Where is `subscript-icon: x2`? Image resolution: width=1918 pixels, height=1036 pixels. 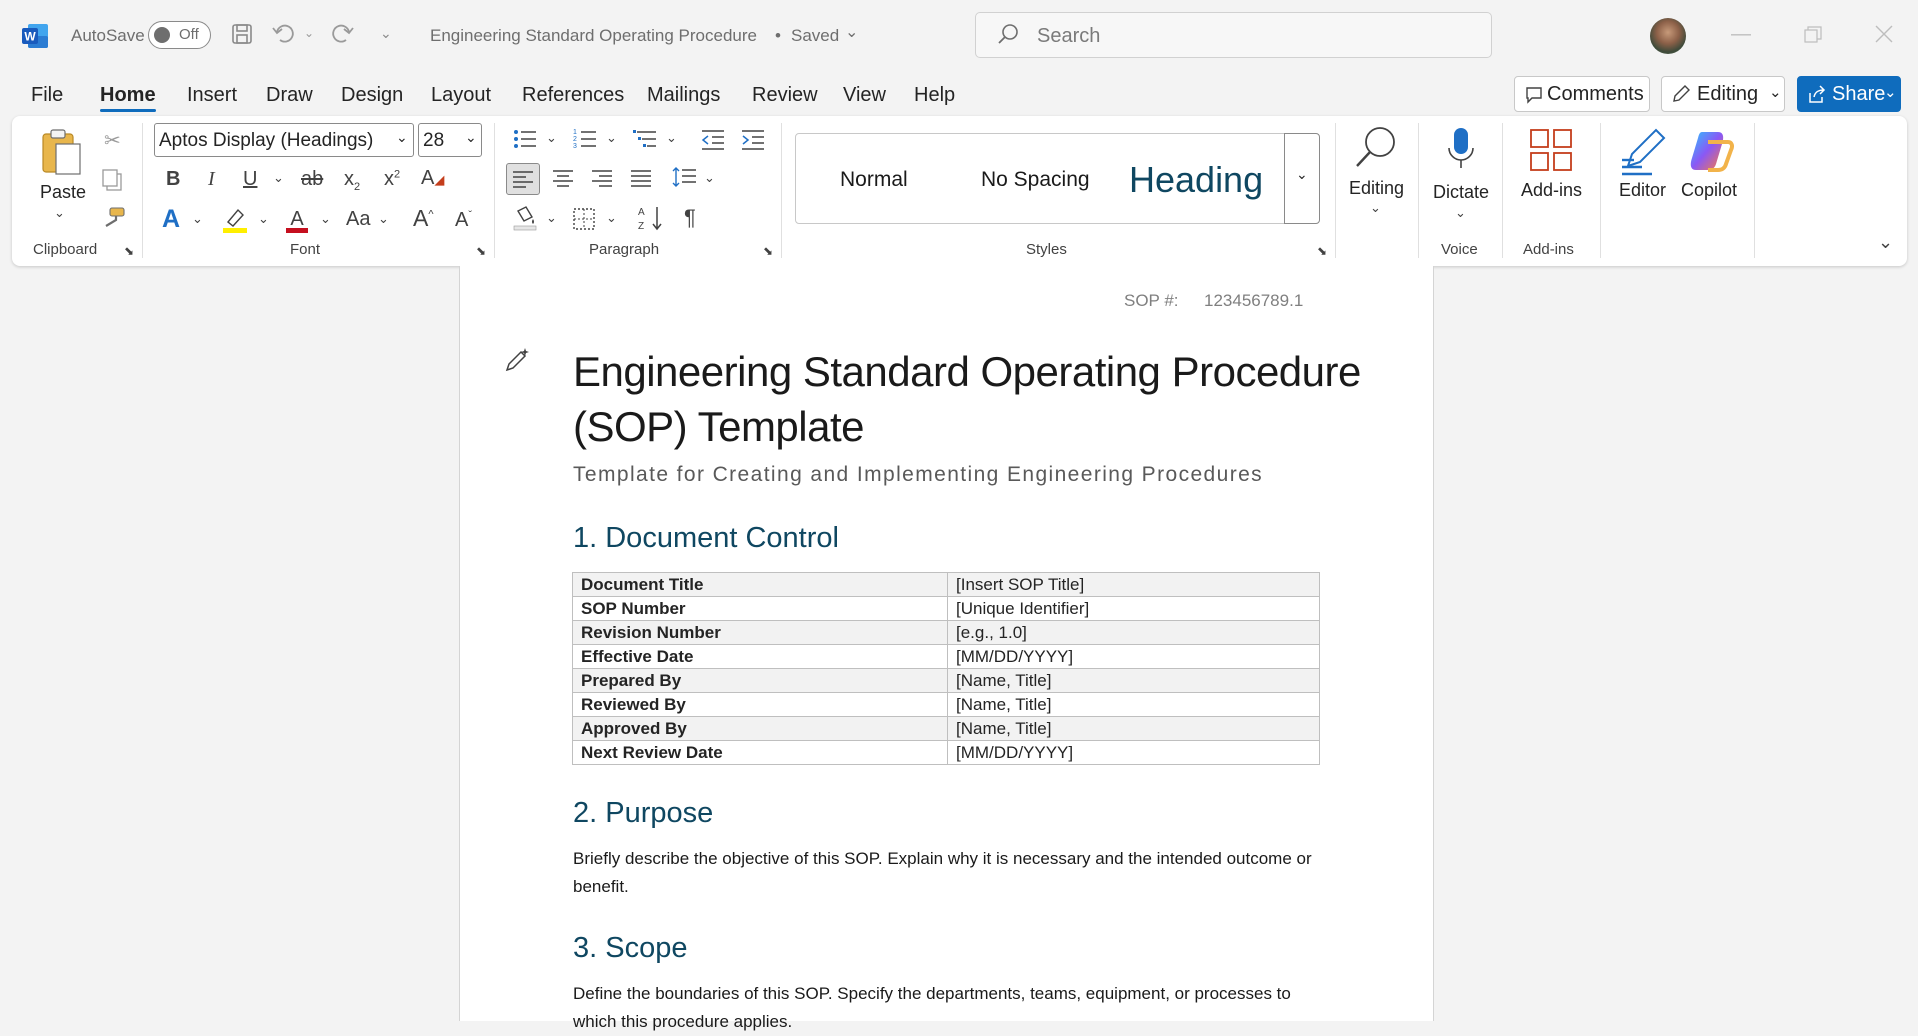
subscript-icon: x2 is located at coordinates (352, 181).